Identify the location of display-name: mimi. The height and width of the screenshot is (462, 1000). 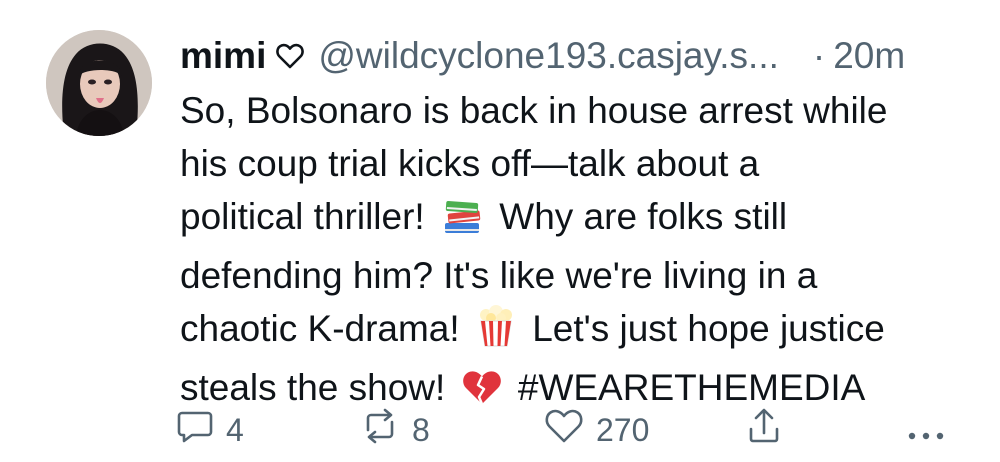
(223, 56).